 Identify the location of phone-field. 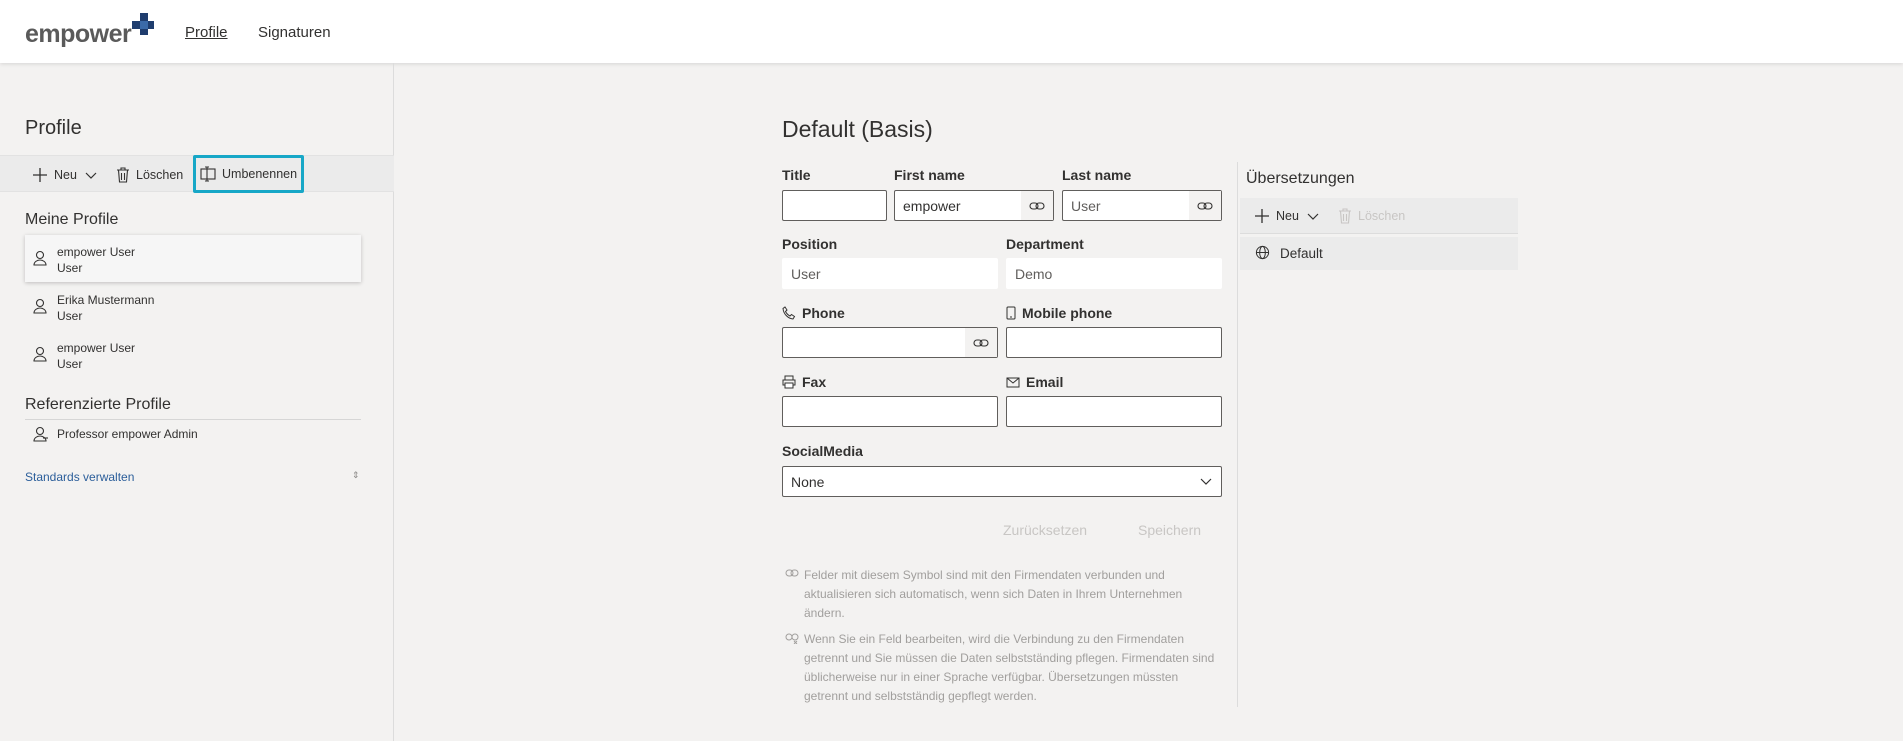
(890, 342).